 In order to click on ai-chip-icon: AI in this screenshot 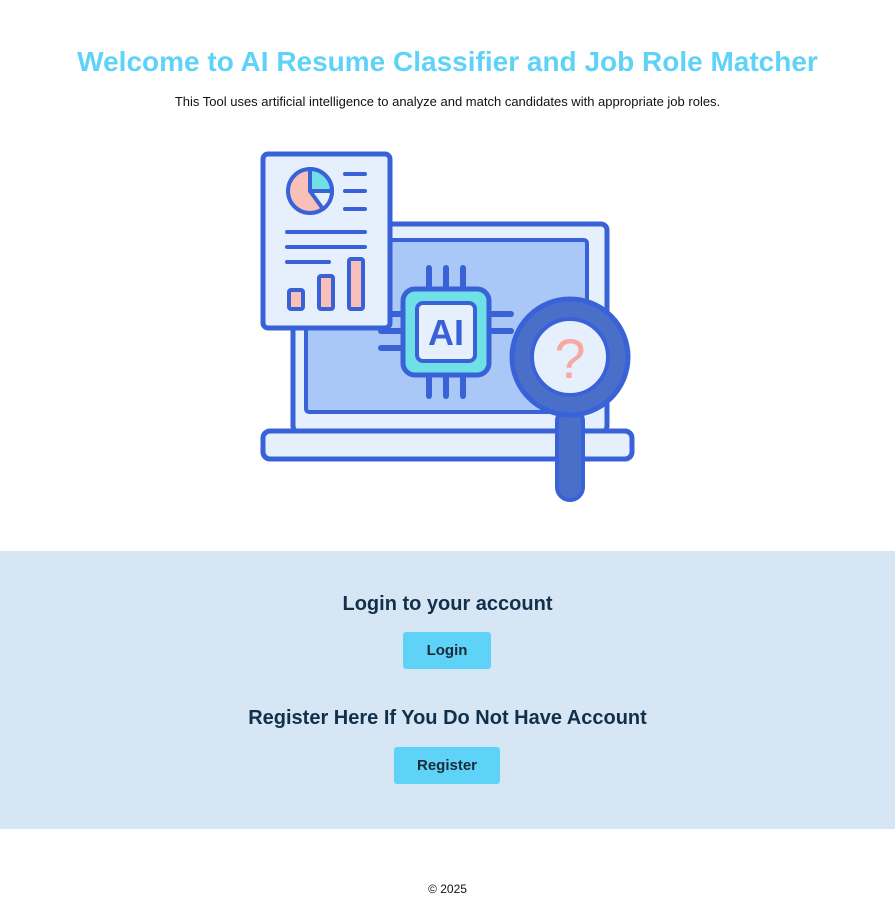, I will do `click(446, 332)`.